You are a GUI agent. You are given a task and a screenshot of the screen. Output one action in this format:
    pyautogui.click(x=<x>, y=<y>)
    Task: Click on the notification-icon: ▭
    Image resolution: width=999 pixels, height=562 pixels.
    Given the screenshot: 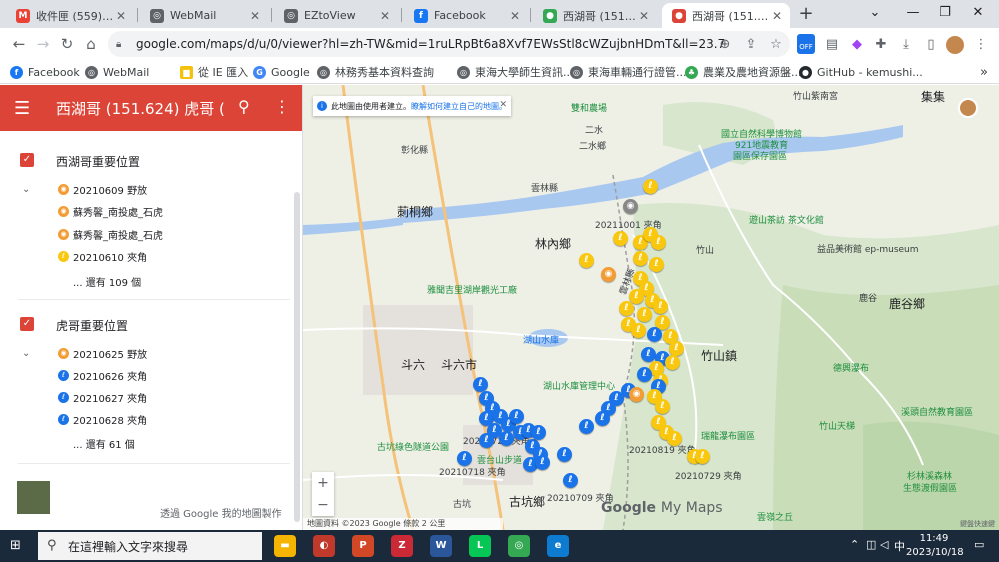 What is the action you would take?
    pyautogui.click(x=979, y=544)
    